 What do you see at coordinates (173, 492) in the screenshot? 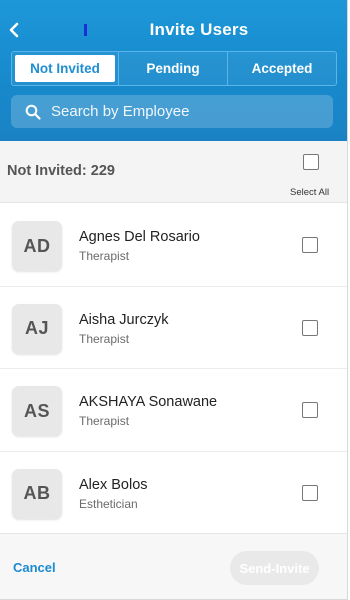
I see `user-row: AB Alex Bolos Esthetician` at bounding box center [173, 492].